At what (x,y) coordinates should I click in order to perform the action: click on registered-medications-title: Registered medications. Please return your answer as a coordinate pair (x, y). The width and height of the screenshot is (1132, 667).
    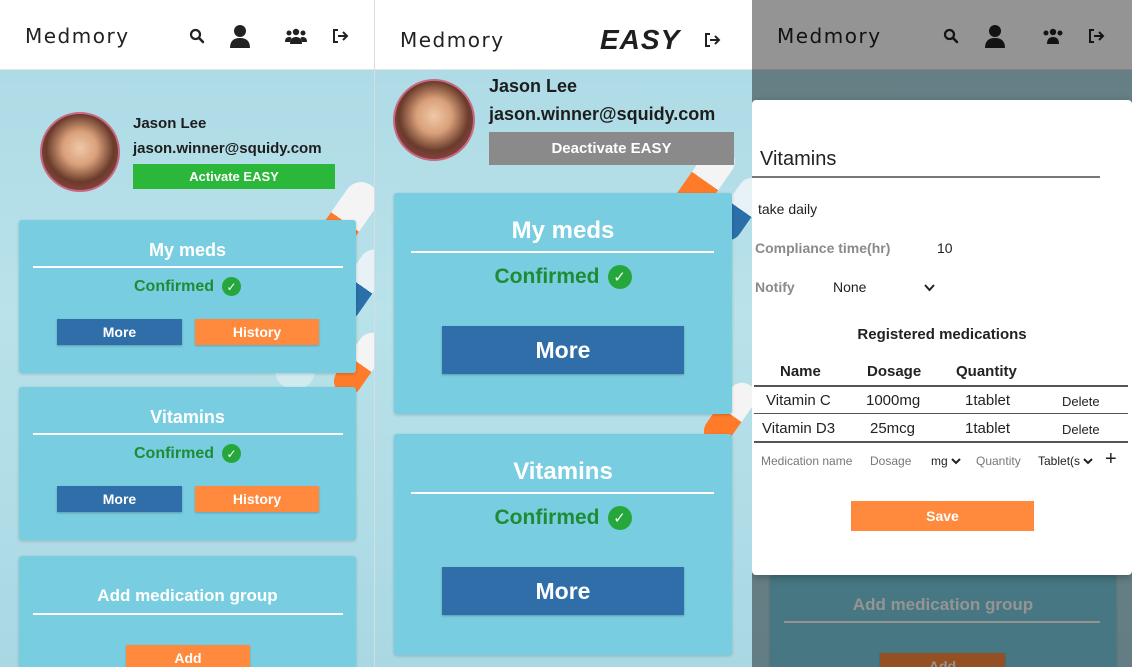
    Looking at the image, I should click on (942, 334).